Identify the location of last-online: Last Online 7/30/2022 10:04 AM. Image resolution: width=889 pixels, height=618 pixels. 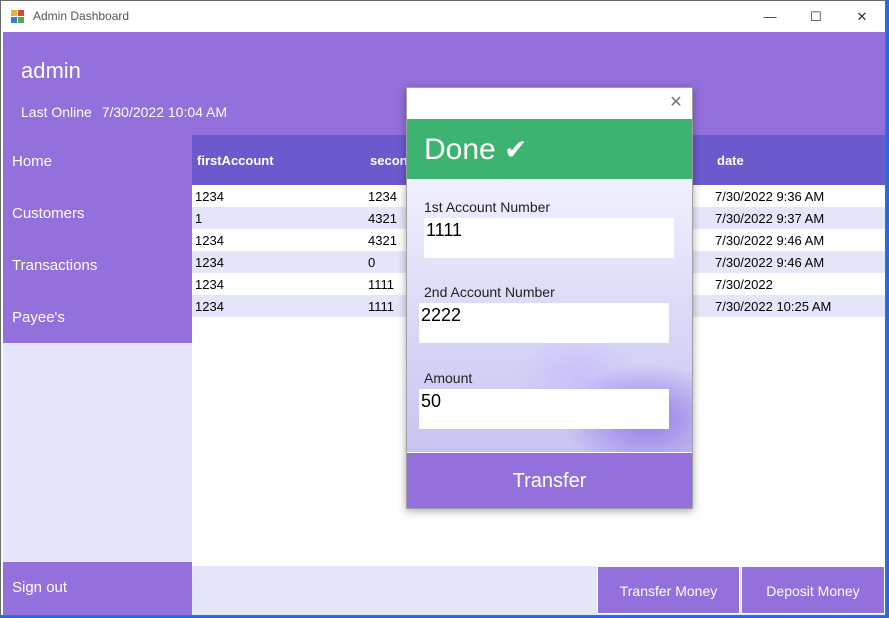
(127, 112).